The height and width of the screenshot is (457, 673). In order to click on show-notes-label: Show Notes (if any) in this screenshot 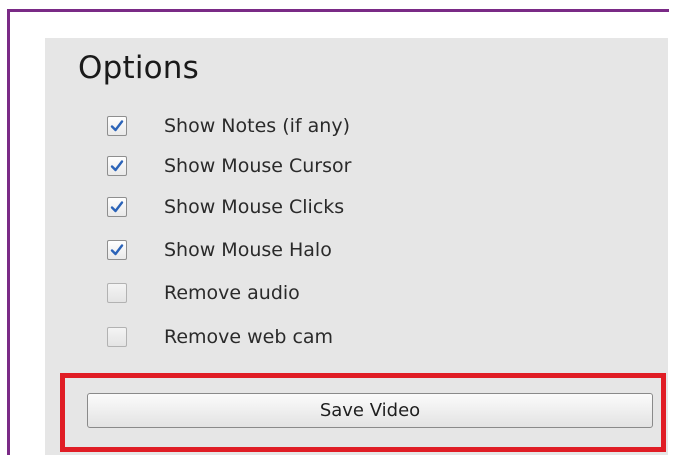, I will do `click(257, 126)`.